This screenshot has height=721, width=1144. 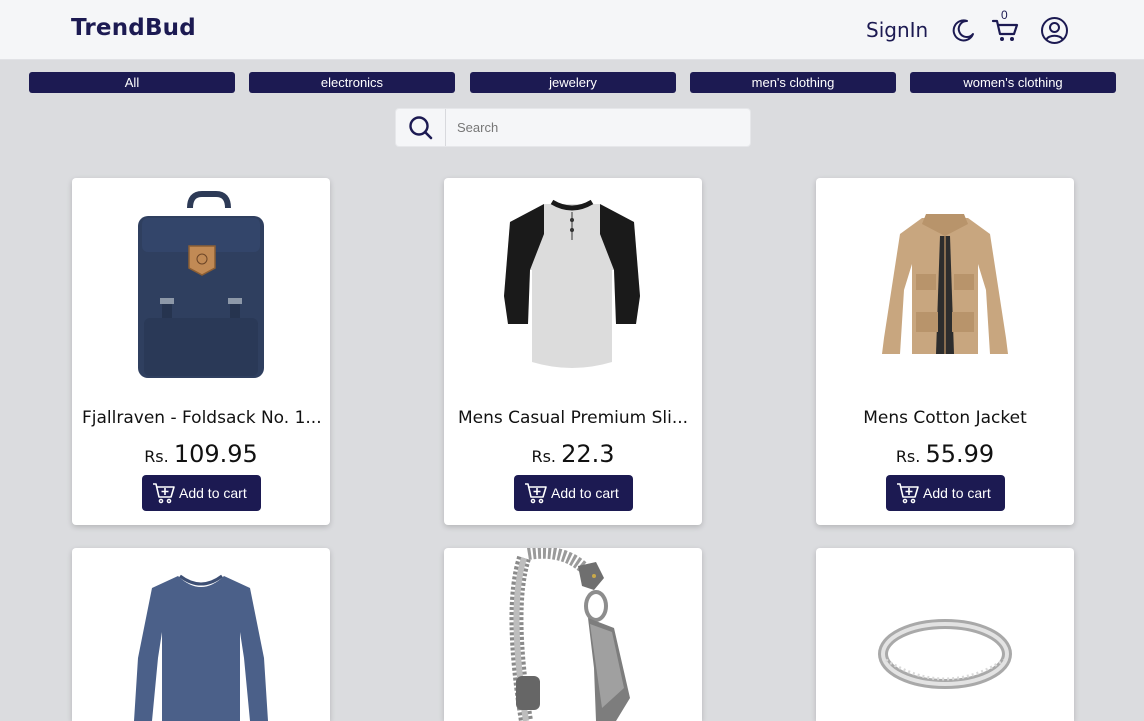 I want to click on bracelet-product-image, so click(x=569, y=634).